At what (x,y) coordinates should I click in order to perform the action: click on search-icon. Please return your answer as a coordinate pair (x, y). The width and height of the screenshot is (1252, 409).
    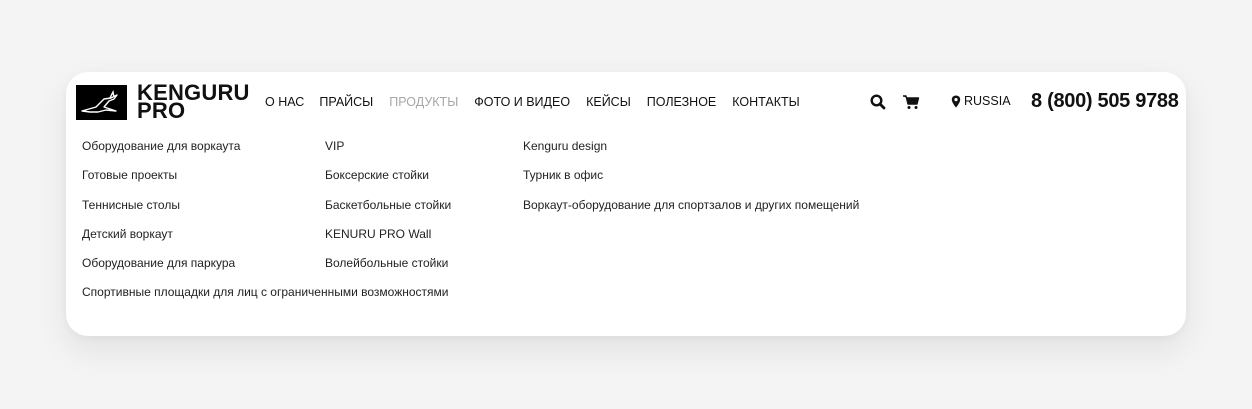
    Looking at the image, I should click on (878, 102).